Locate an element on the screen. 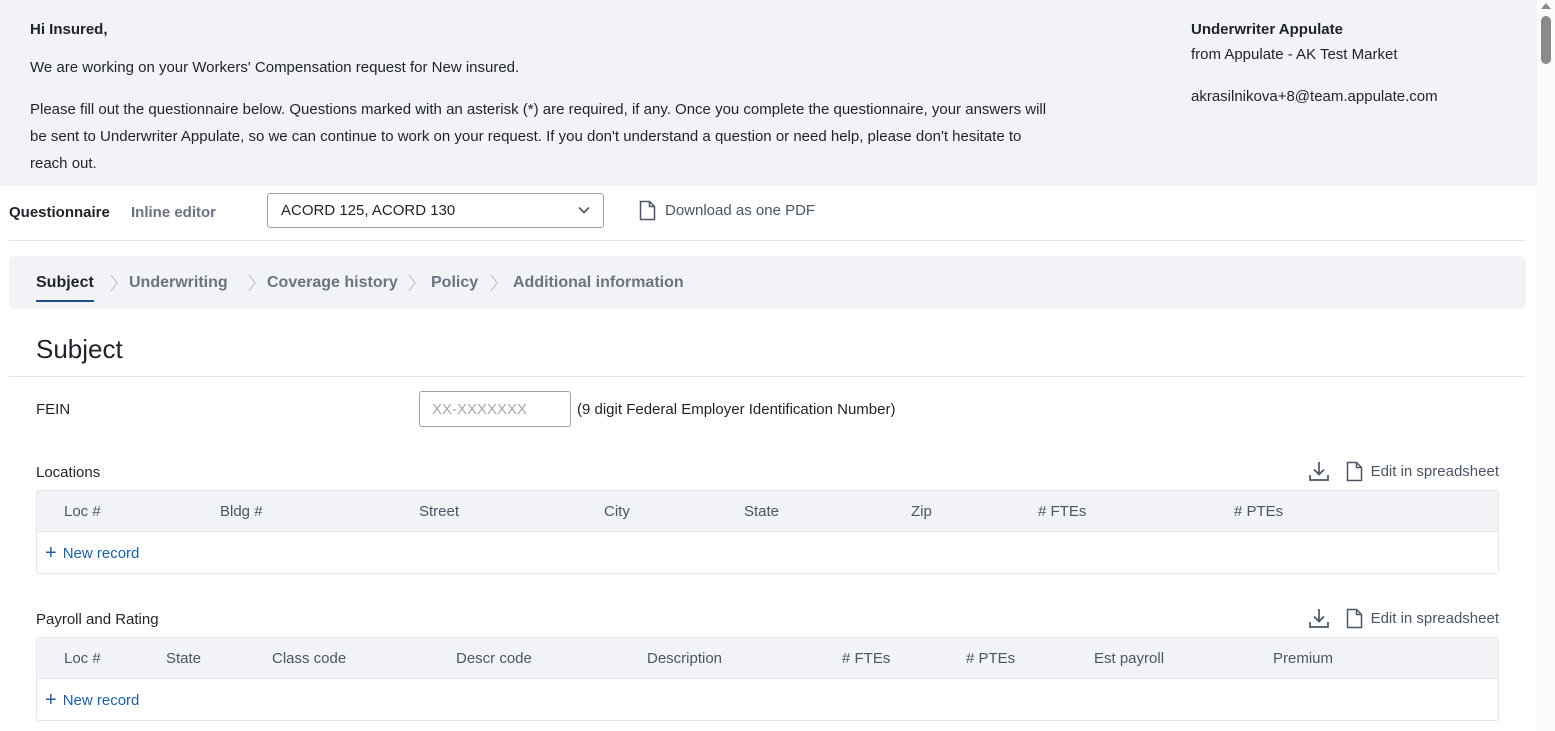 Image resolution: width=1555 pixels, height=731 pixels. download-pdf-label: Download as one PDF is located at coordinates (740, 210).